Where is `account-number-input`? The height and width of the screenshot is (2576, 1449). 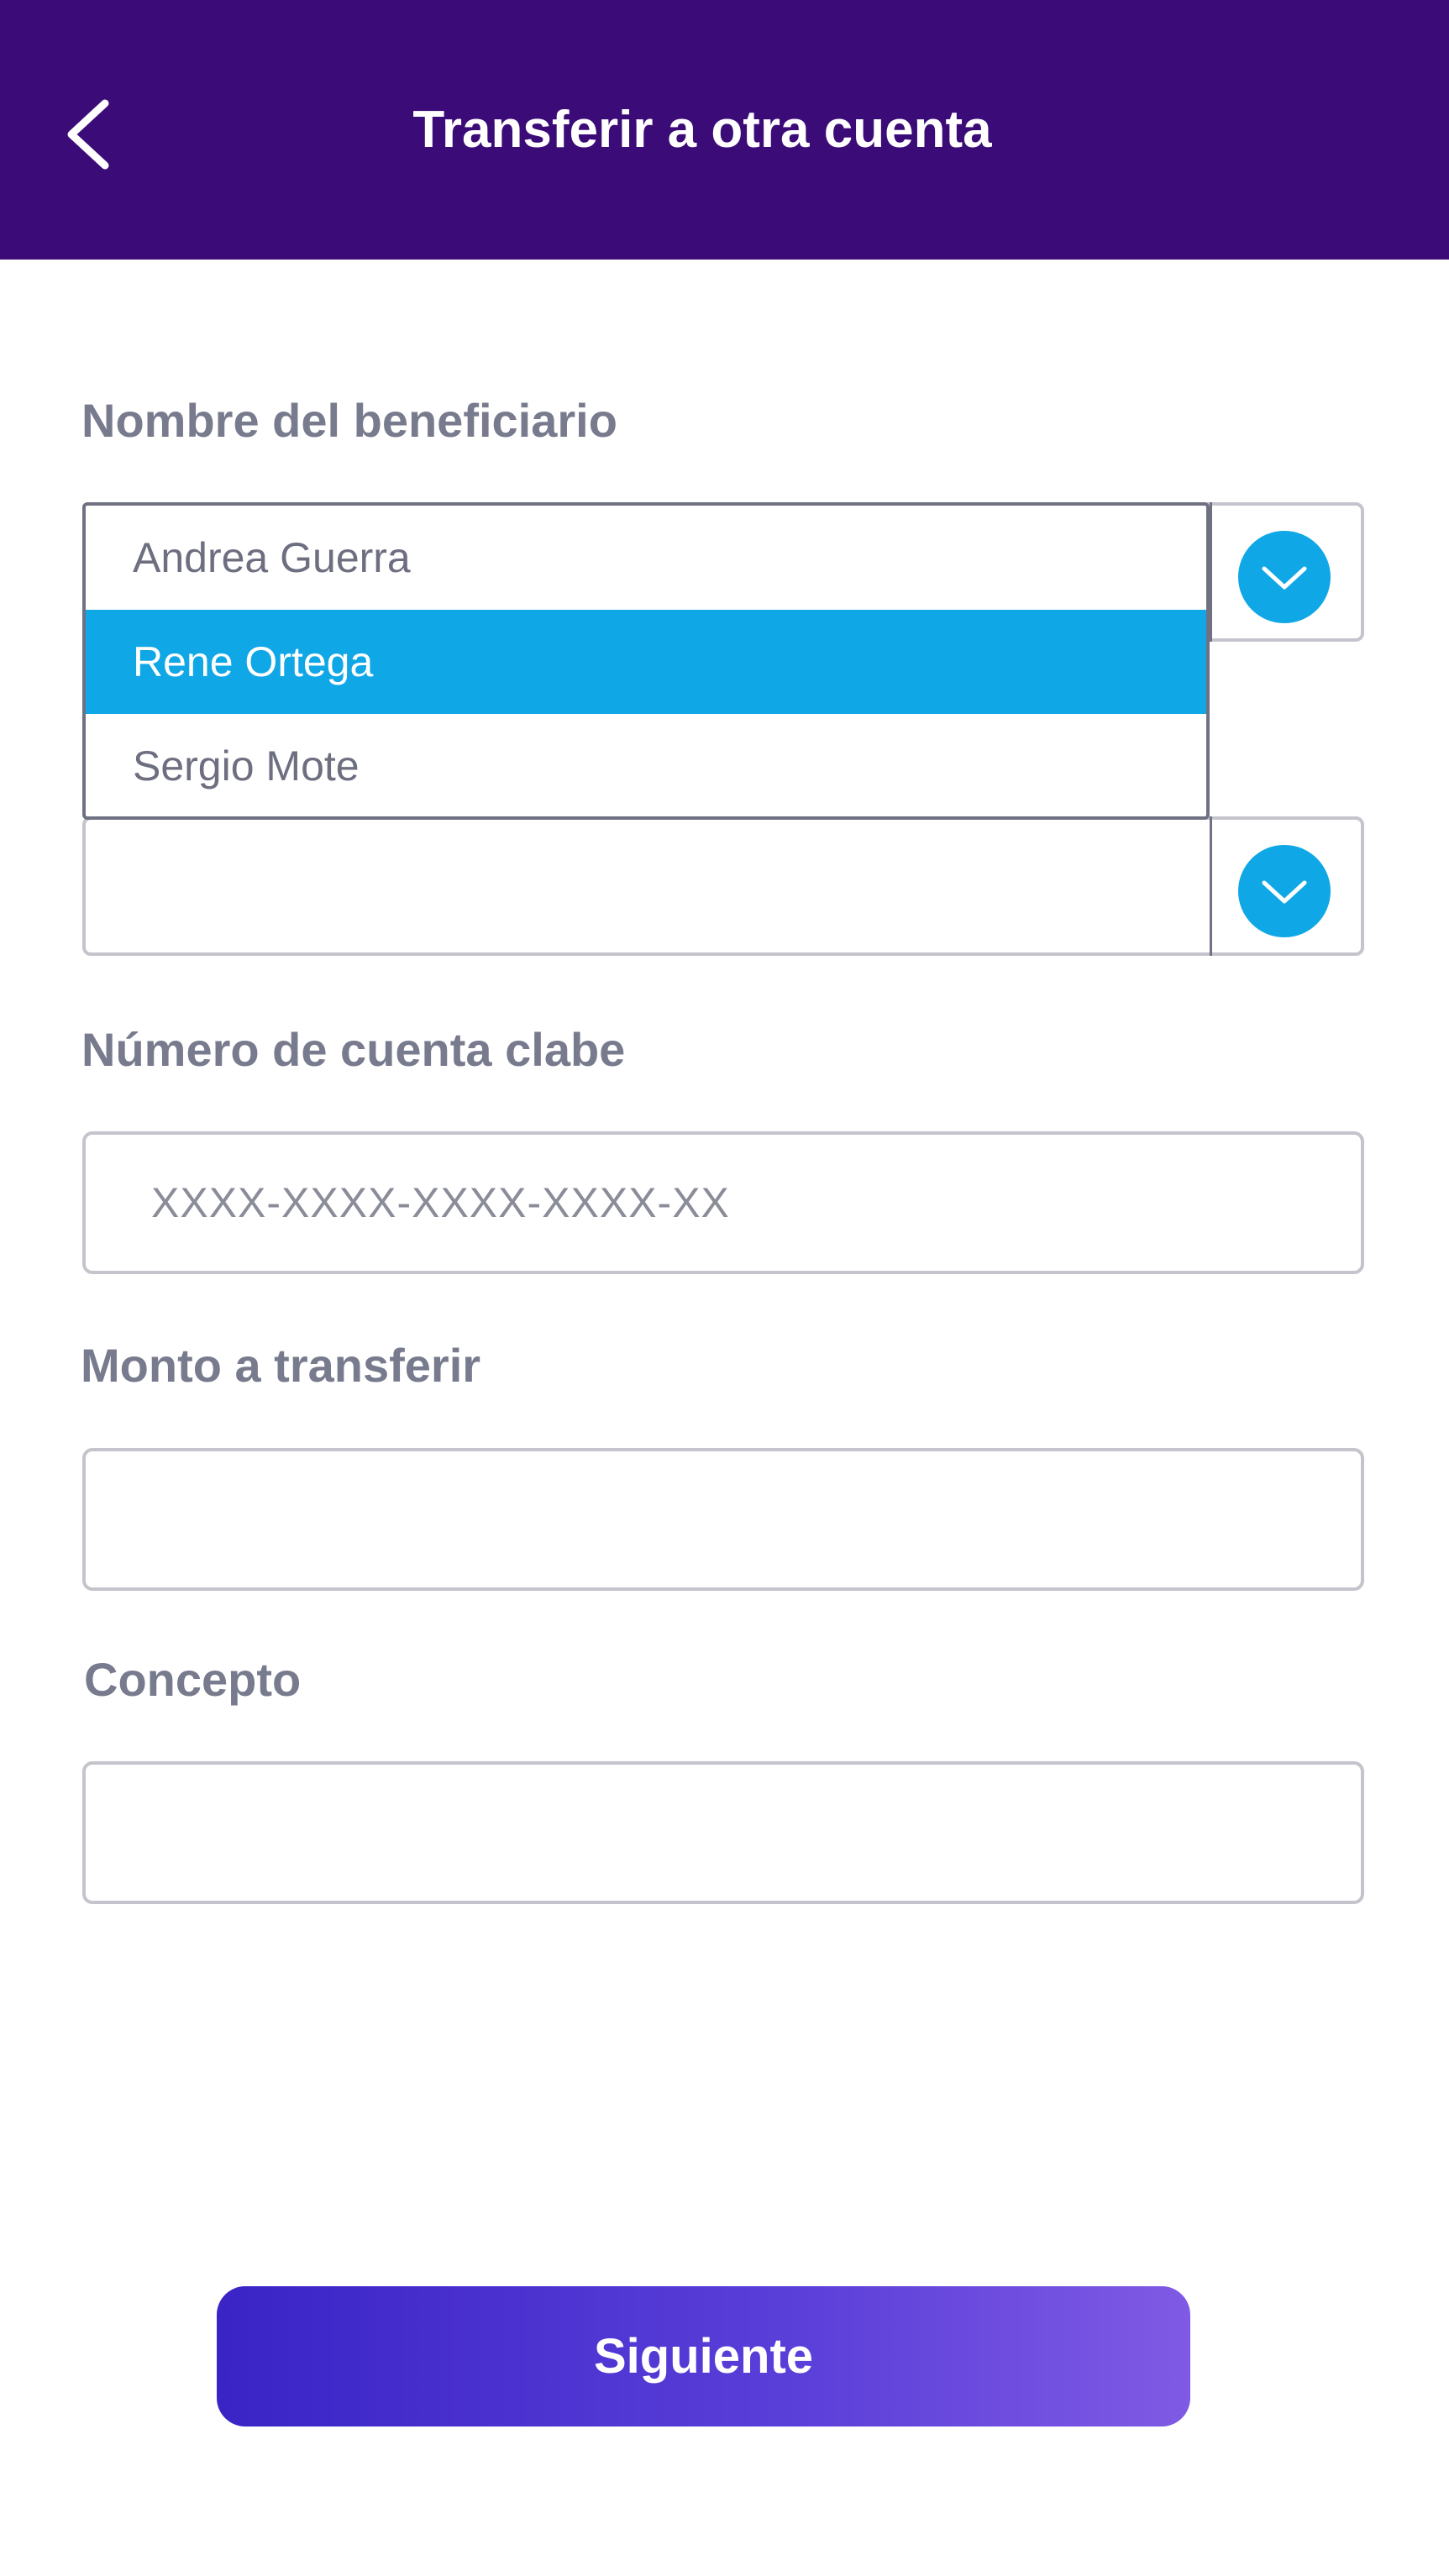 account-number-input is located at coordinates (723, 1202).